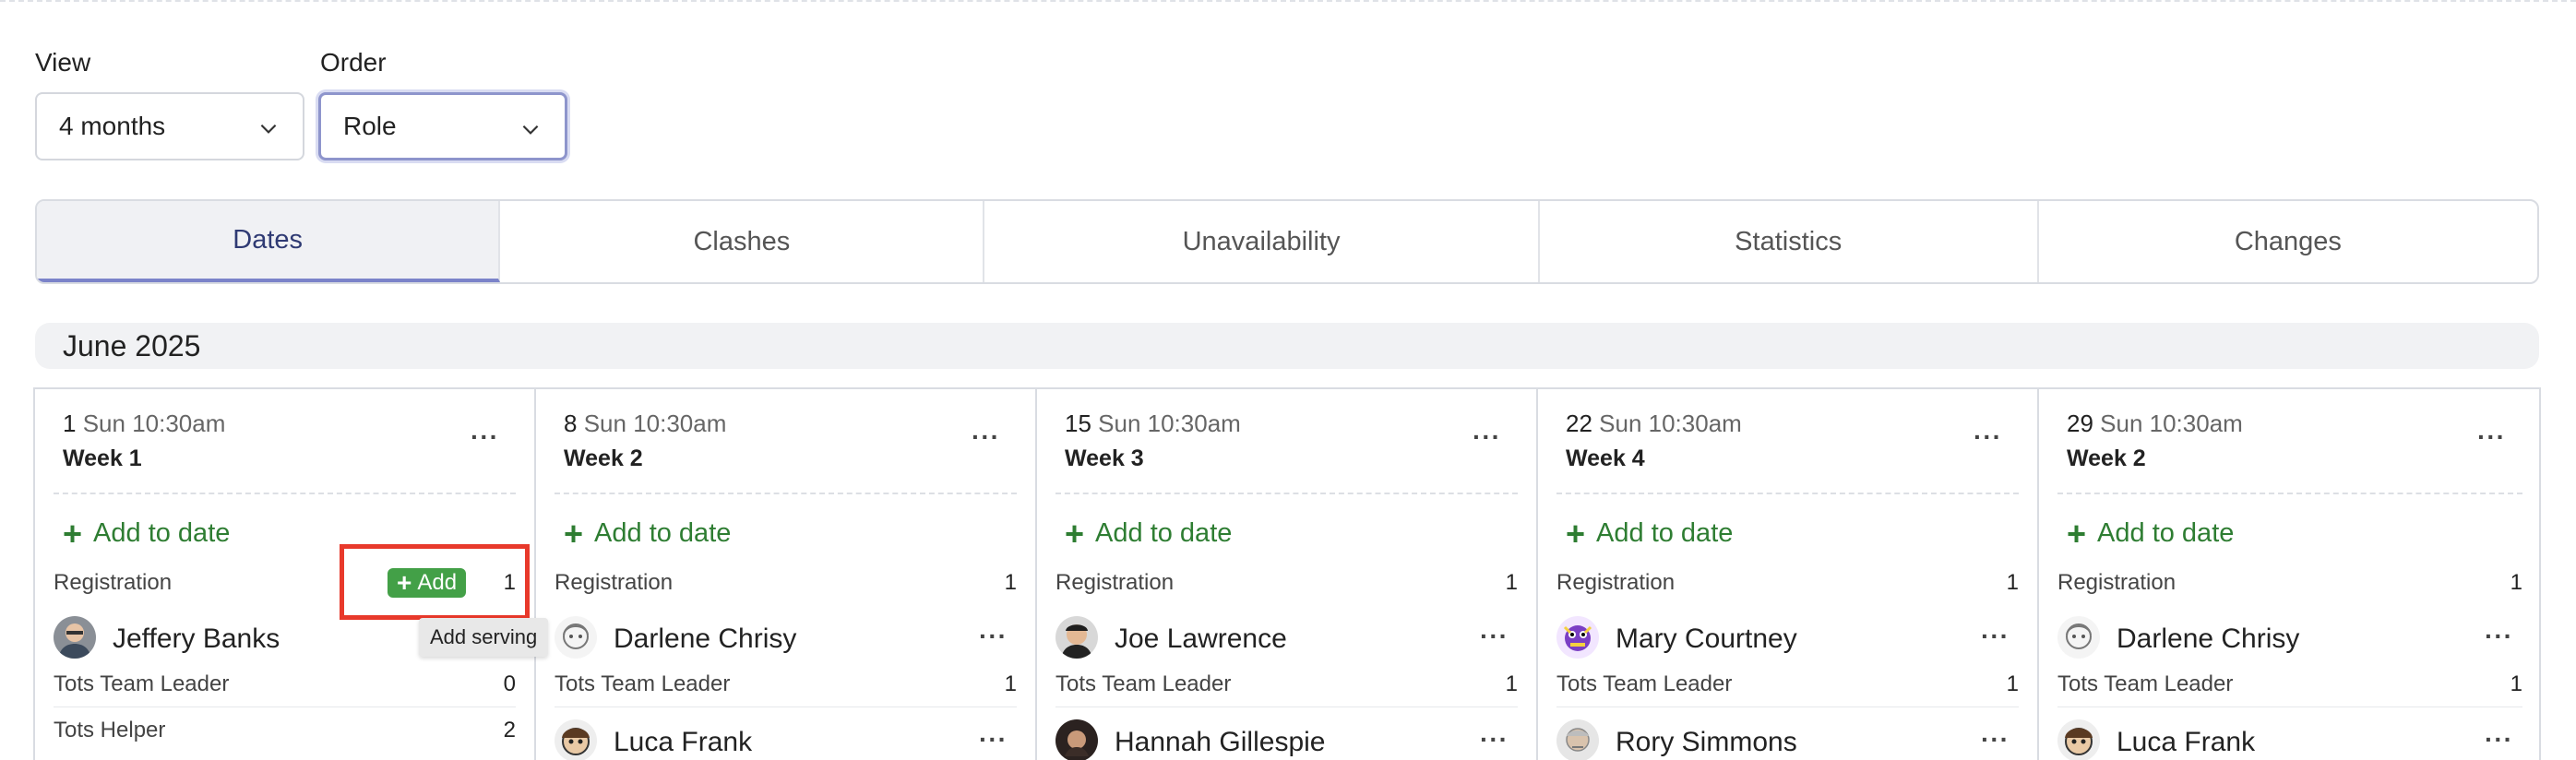 This screenshot has width=2576, height=760. What do you see at coordinates (353, 63) in the screenshot?
I see `order-label: Order` at bounding box center [353, 63].